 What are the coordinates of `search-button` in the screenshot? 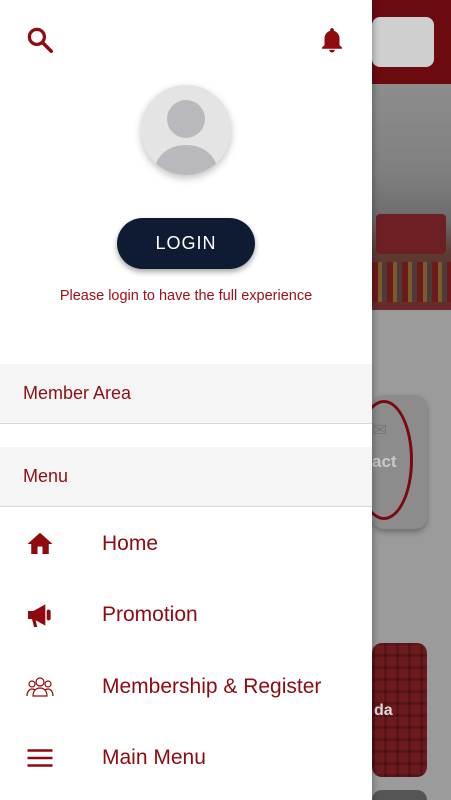 It's located at (40, 40).